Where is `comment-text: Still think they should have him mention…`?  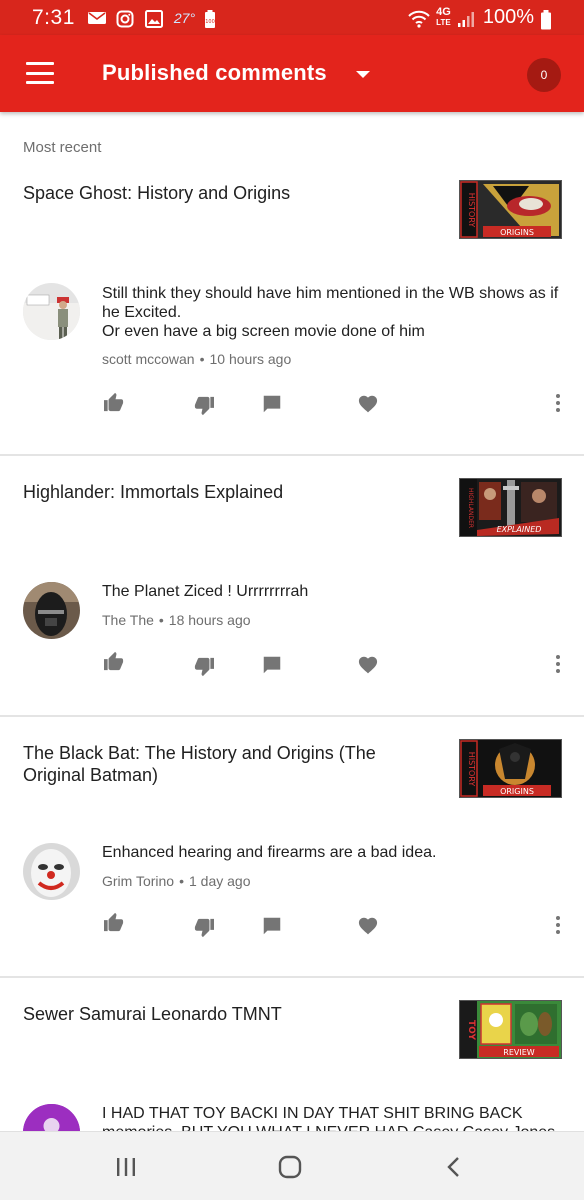
comment-text: Still think they should have him mention… is located at coordinates (330, 312).